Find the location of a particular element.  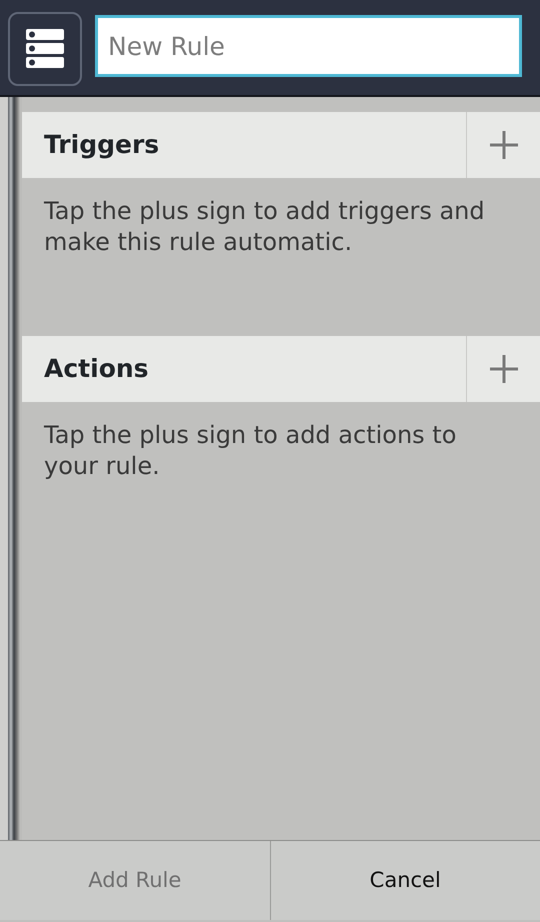

menu-icon is located at coordinates (45, 49).